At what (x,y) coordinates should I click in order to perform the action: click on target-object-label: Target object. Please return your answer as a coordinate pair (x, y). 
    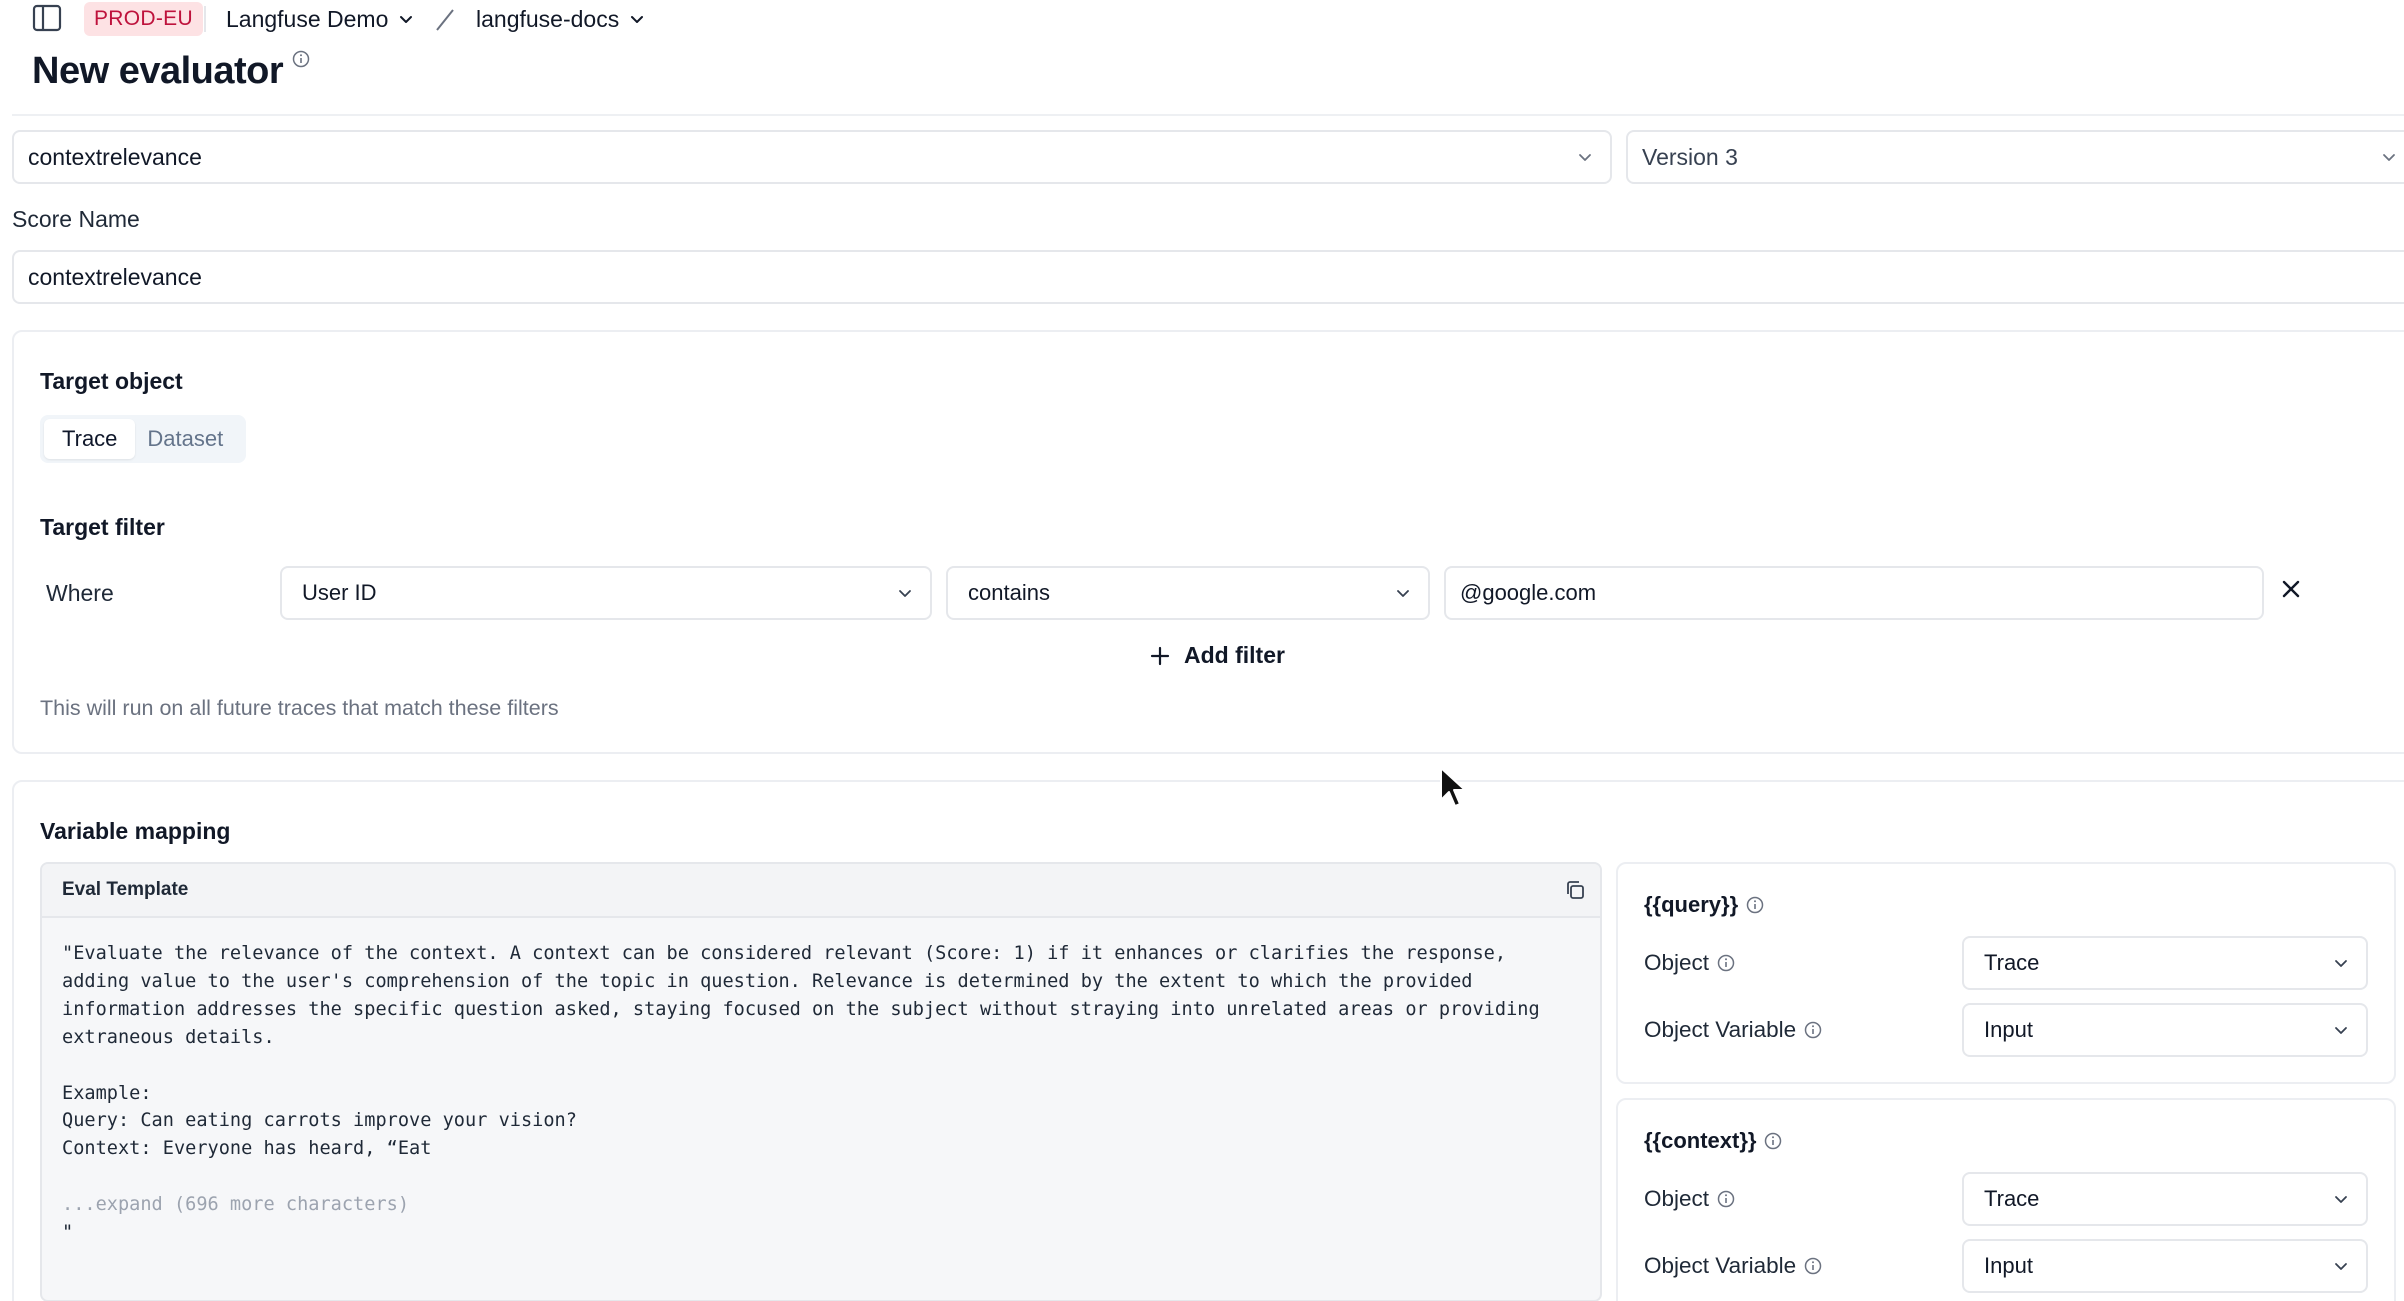
    Looking at the image, I should click on (111, 381).